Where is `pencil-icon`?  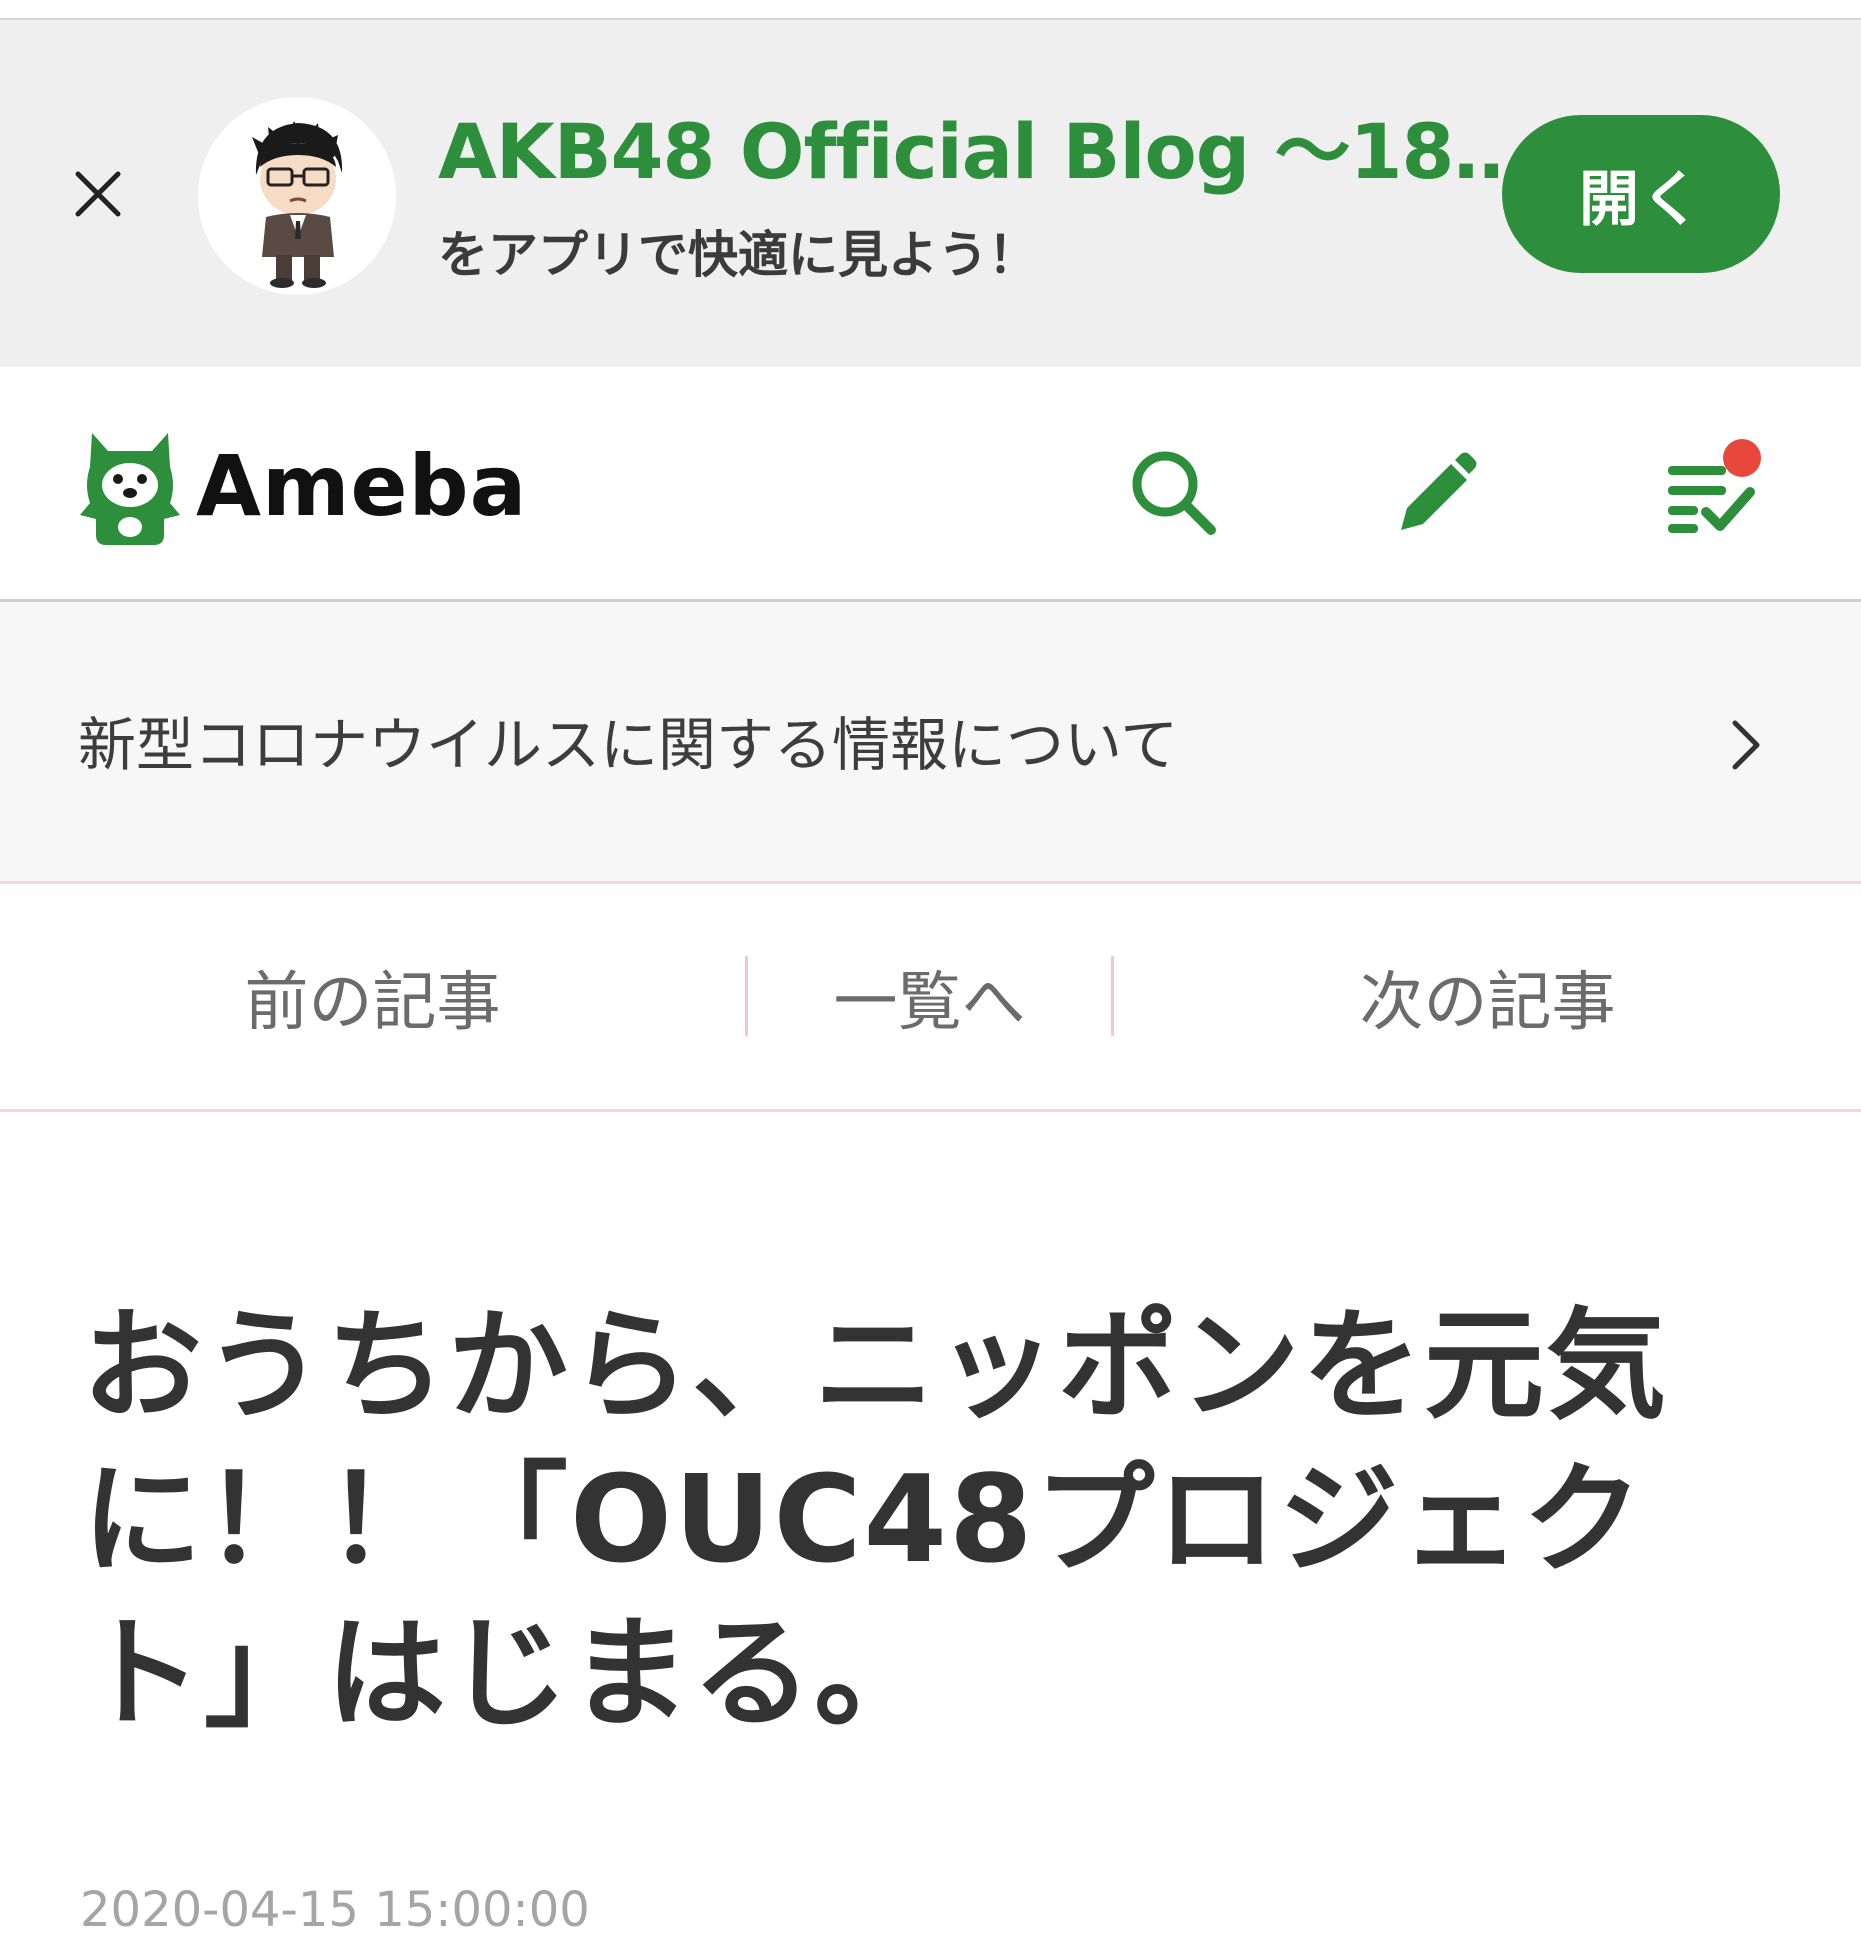
pencil-icon is located at coordinates (1439, 491).